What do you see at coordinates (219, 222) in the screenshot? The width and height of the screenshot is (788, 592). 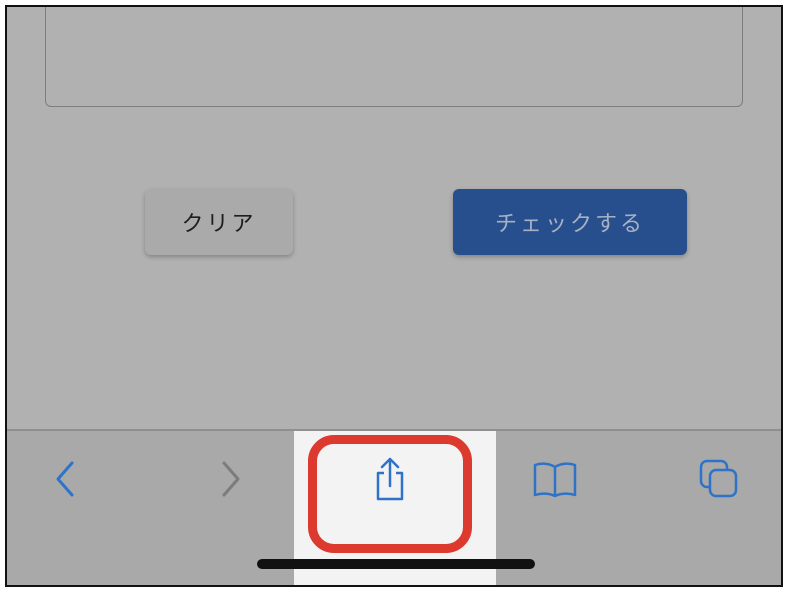 I see `clear-button: クリア` at bounding box center [219, 222].